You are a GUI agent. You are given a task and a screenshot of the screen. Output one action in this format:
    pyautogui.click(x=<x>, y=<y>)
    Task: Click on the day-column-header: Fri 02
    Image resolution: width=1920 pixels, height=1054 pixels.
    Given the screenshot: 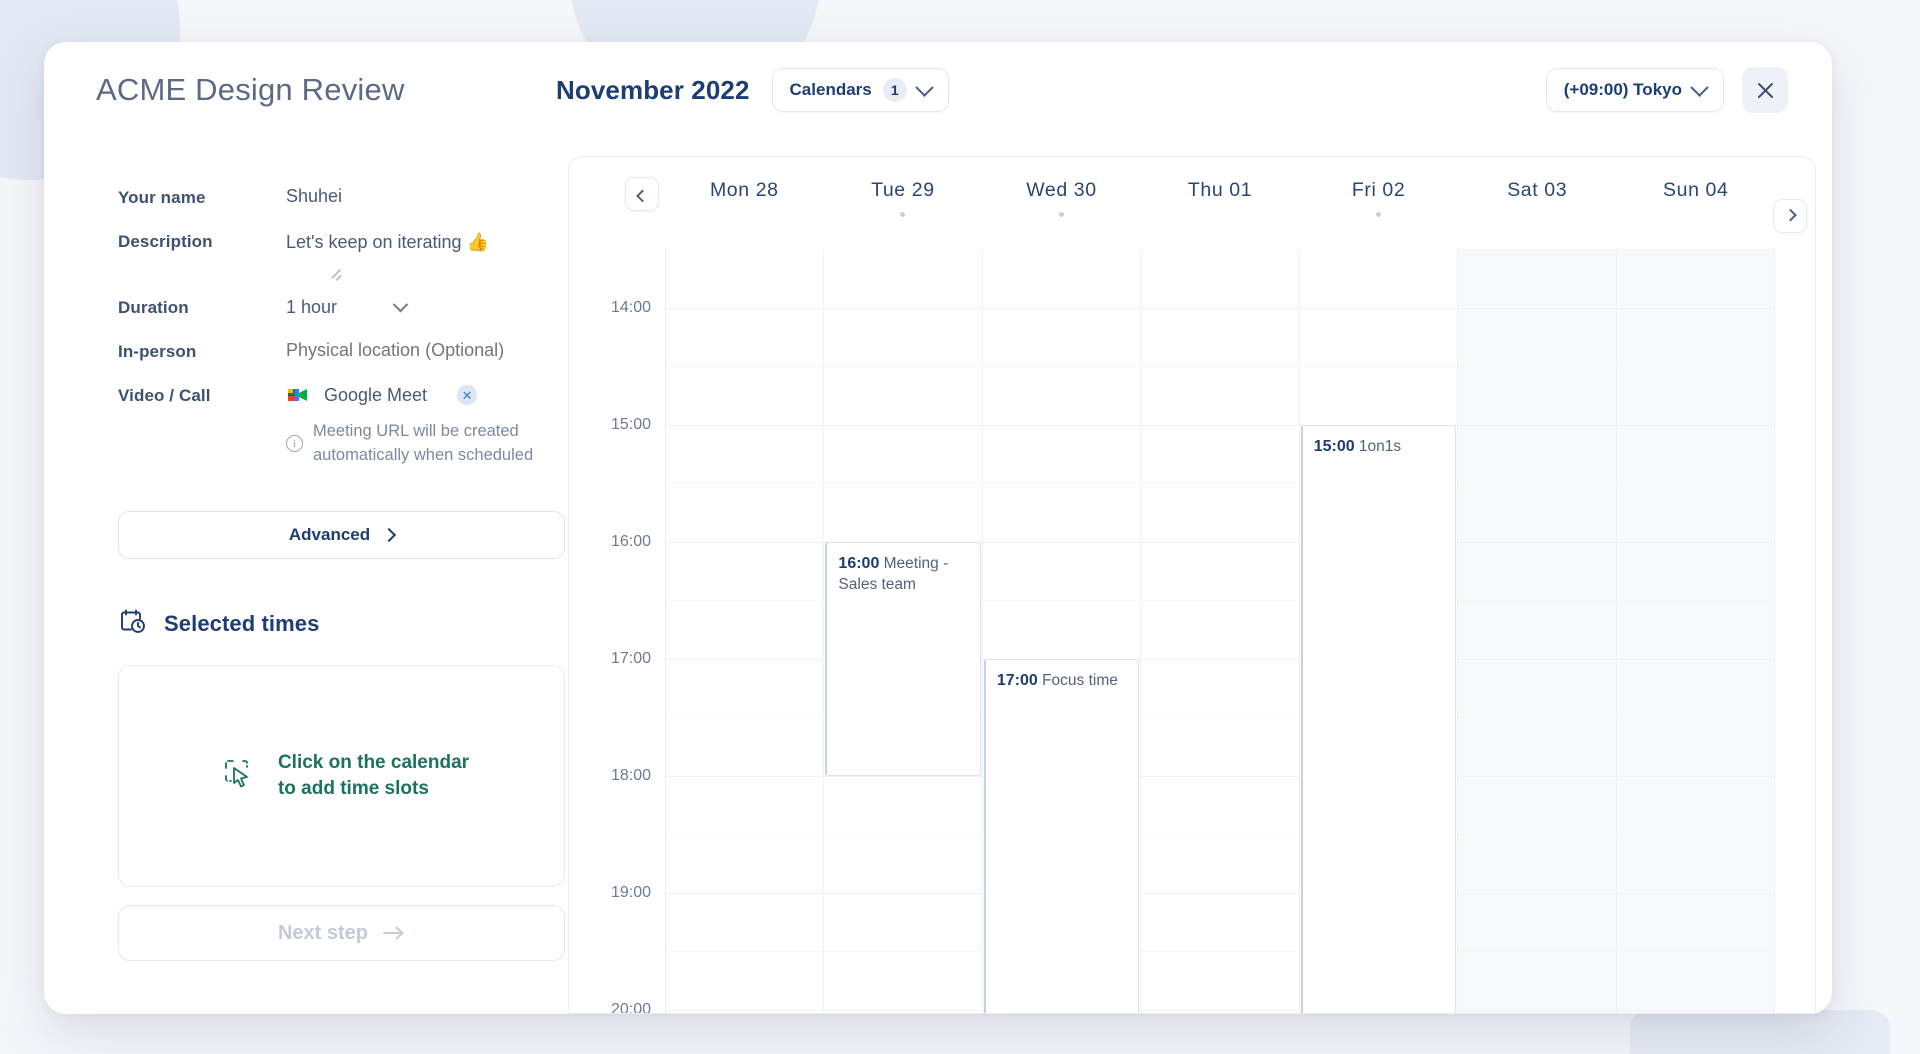 What is the action you would take?
    pyautogui.click(x=1378, y=198)
    